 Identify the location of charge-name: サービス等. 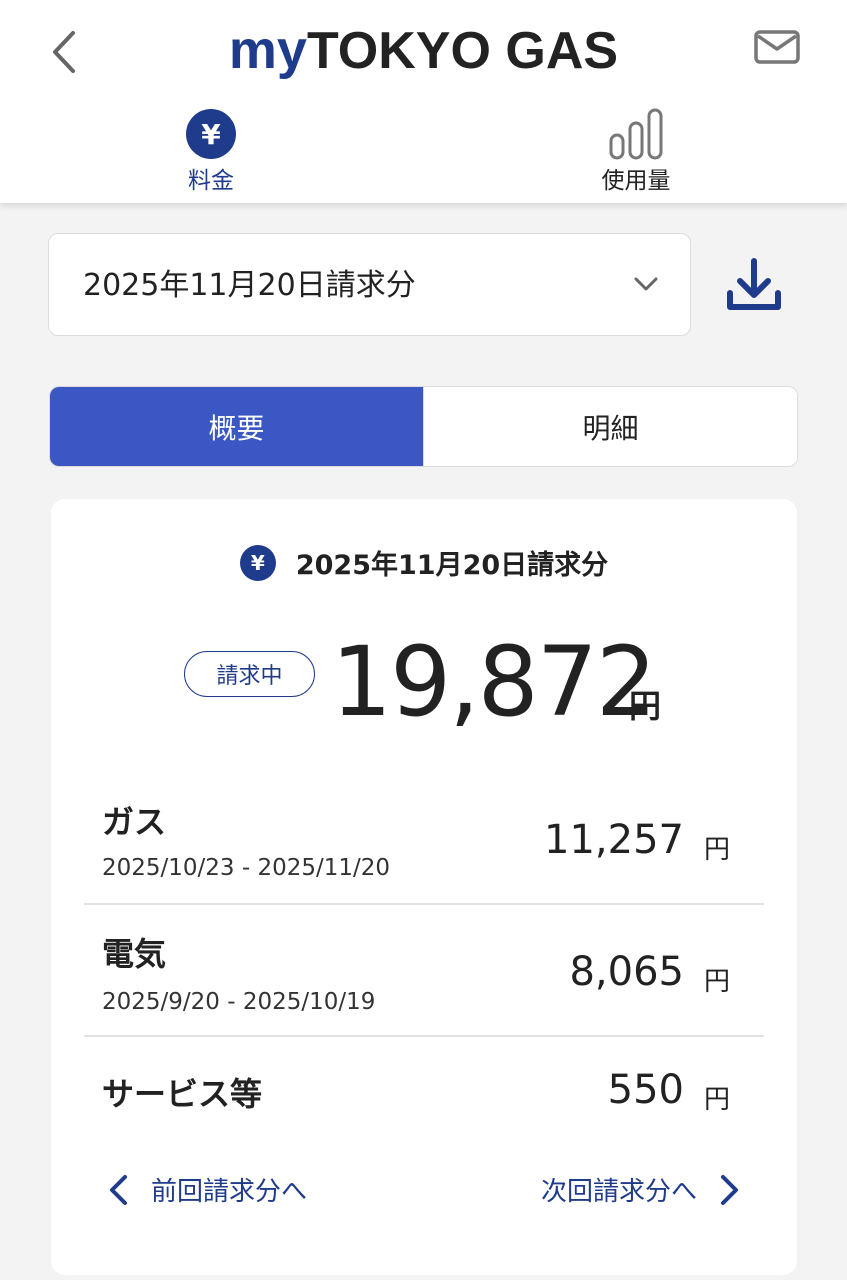
(182, 1094).